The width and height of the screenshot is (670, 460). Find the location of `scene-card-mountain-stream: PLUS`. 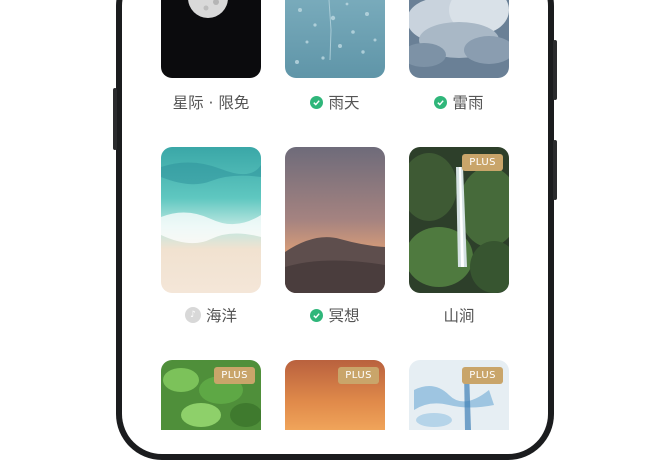

scene-card-mountain-stream: PLUS is located at coordinates (459, 220).